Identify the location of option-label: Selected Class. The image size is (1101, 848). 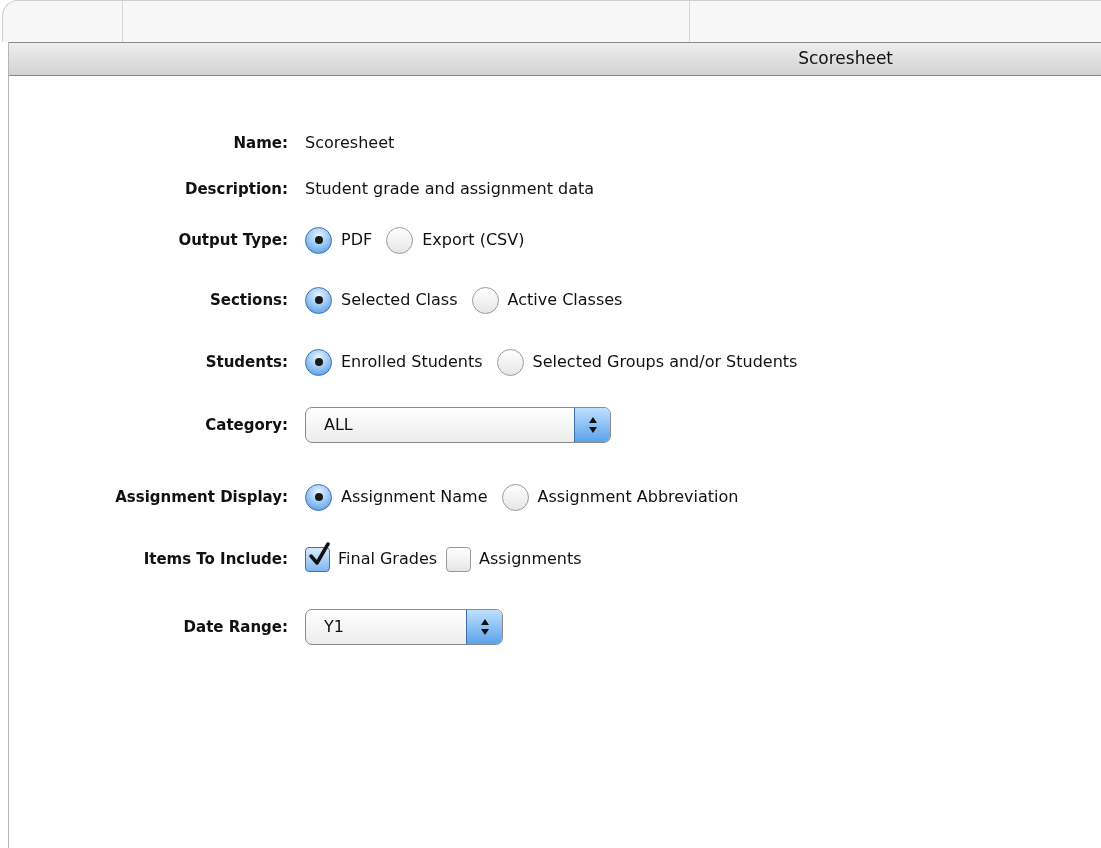
(399, 300).